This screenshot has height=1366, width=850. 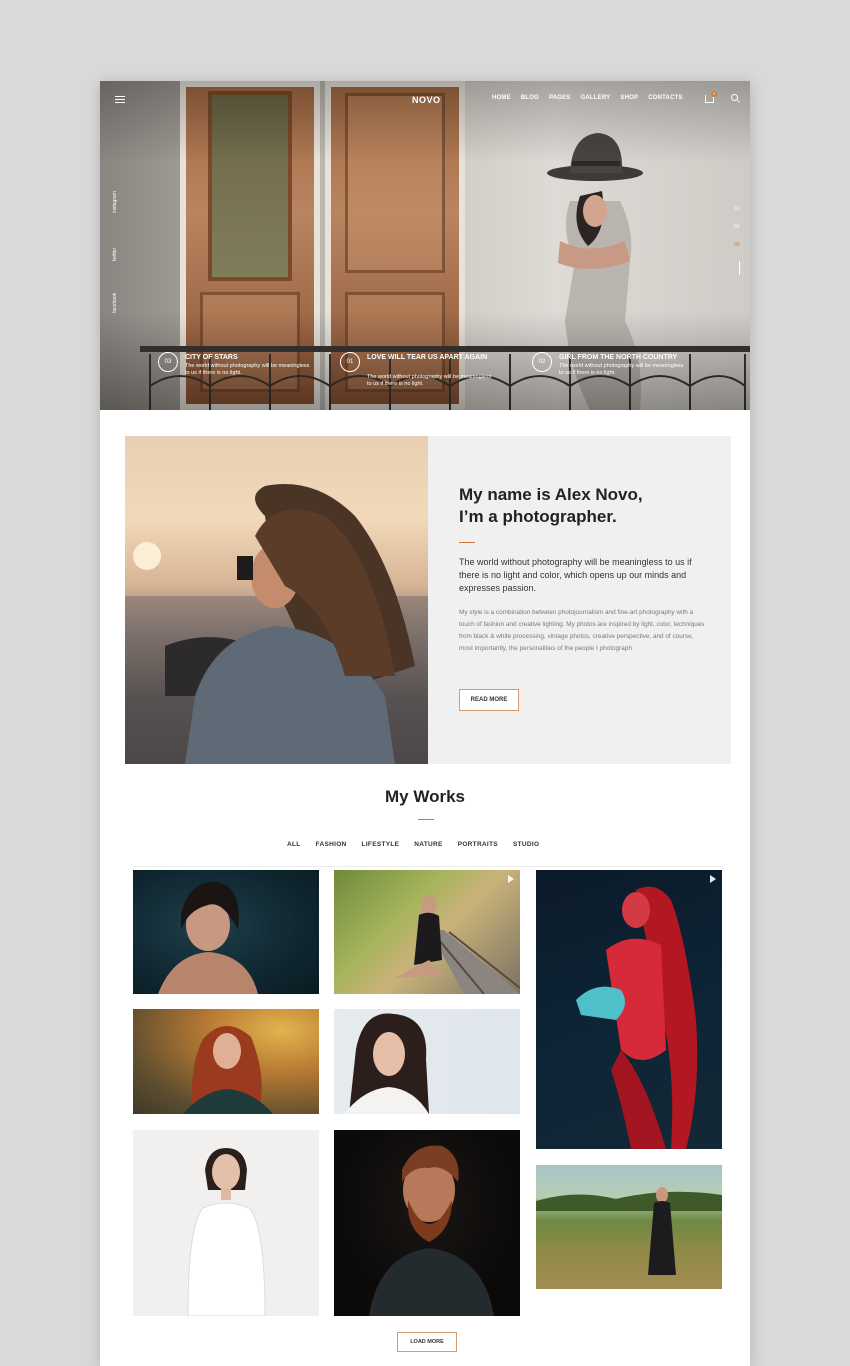 I want to click on nav-item-shop: SHOP, so click(x=629, y=98).